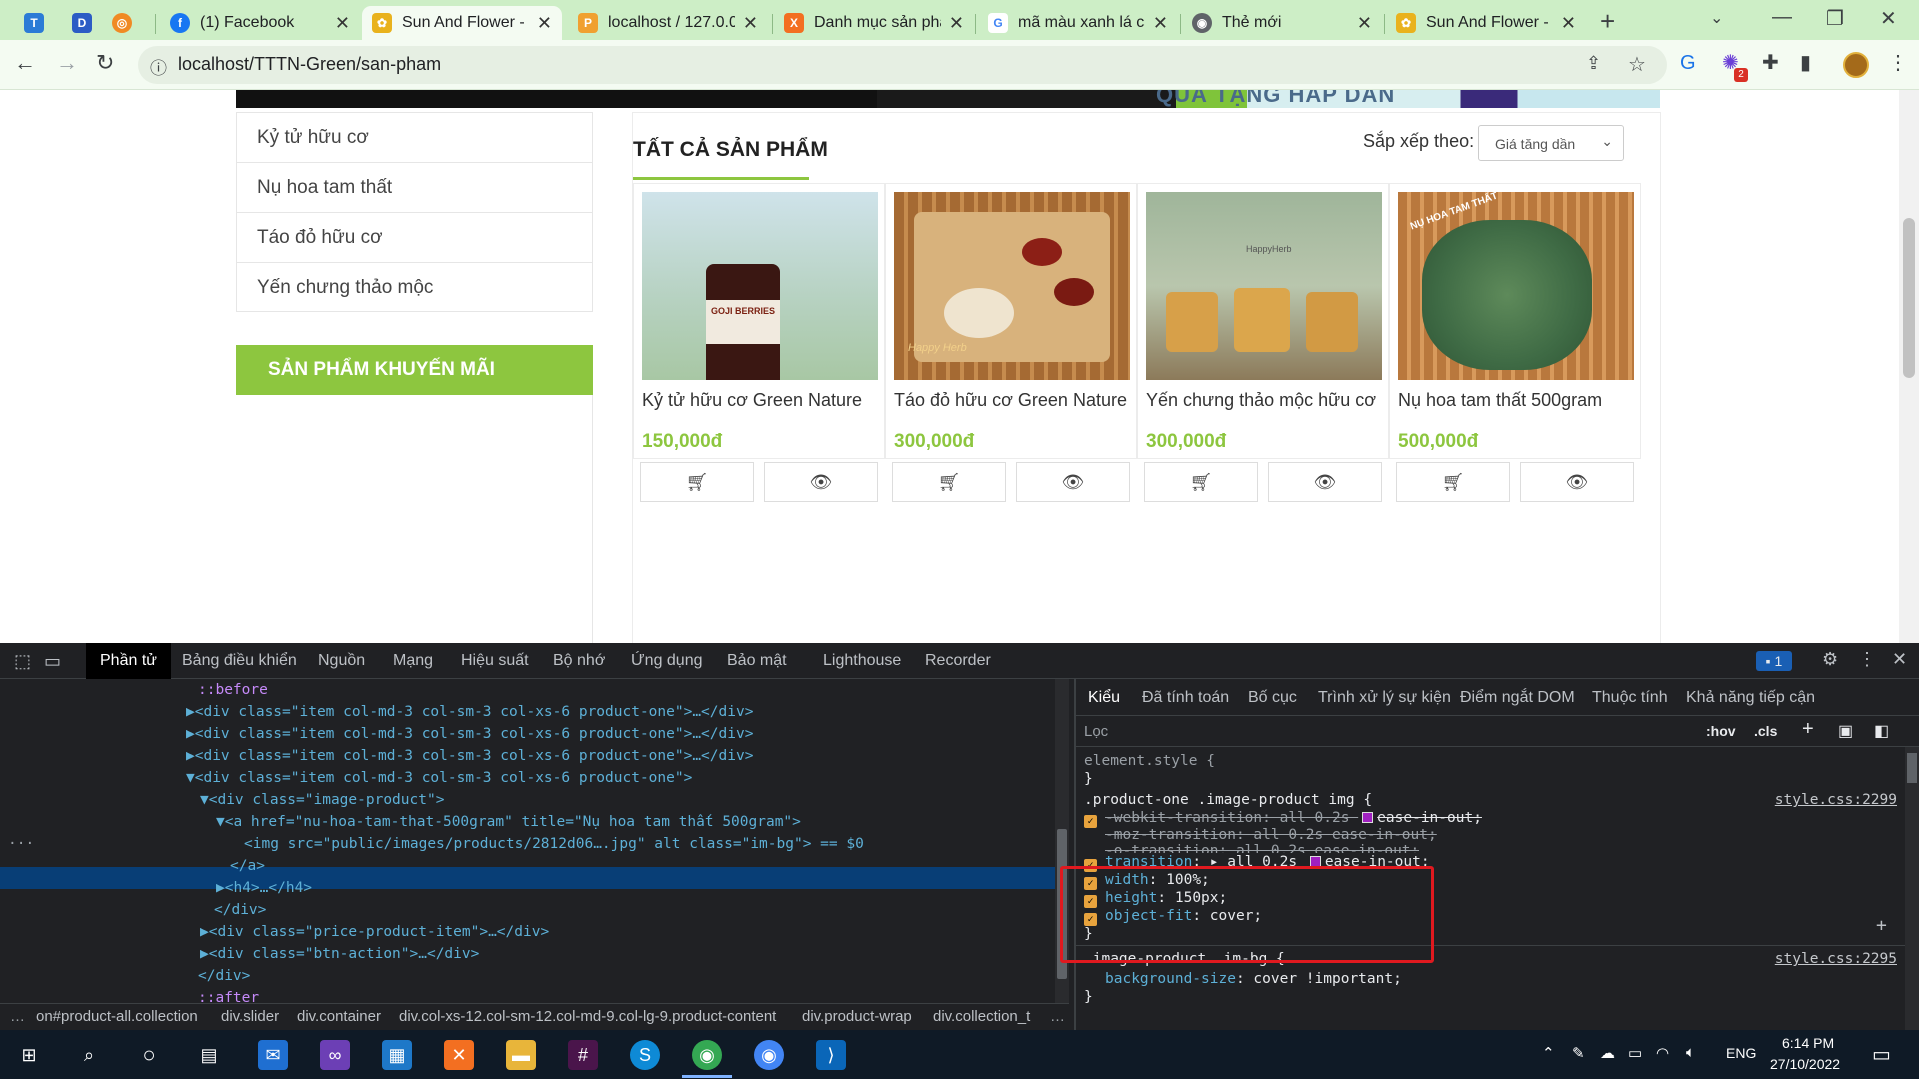 The width and height of the screenshot is (1919, 1079). What do you see at coordinates (761, 400) in the screenshot?
I see `product-name: Kỷ tử hữu cơ Green Nature` at bounding box center [761, 400].